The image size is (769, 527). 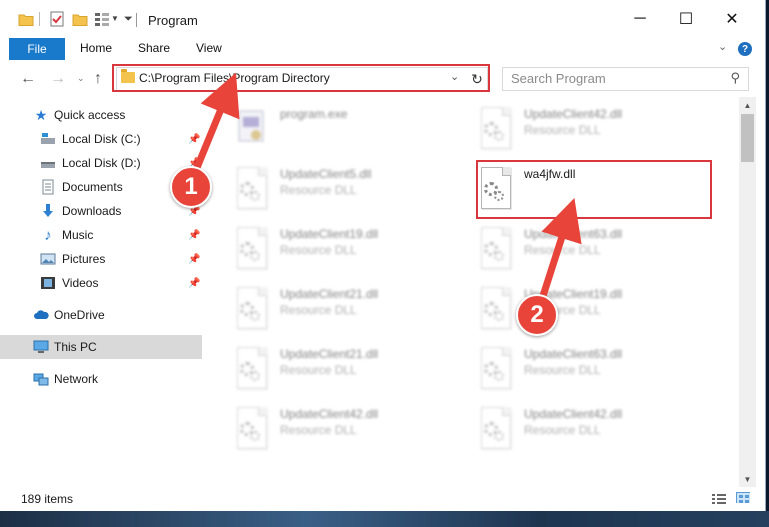 What do you see at coordinates (191, 187) in the screenshot?
I see `step-badge-1: 1` at bounding box center [191, 187].